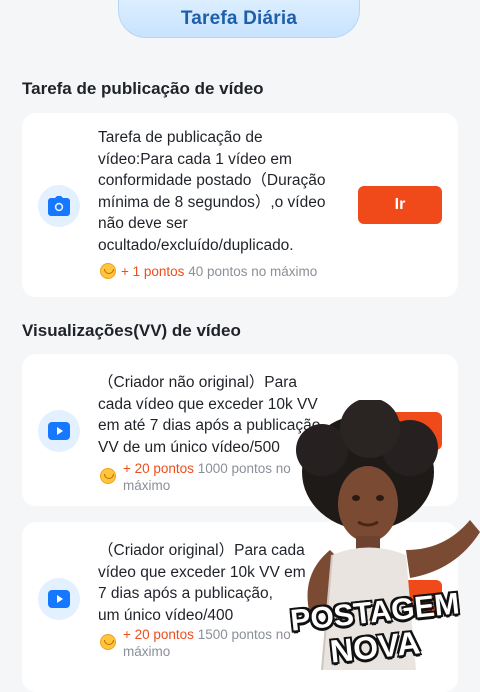  What do you see at coordinates (195, 477) in the screenshot?
I see `reward-info: + 20 pontos 1000 pontos no máximo` at bounding box center [195, 477].